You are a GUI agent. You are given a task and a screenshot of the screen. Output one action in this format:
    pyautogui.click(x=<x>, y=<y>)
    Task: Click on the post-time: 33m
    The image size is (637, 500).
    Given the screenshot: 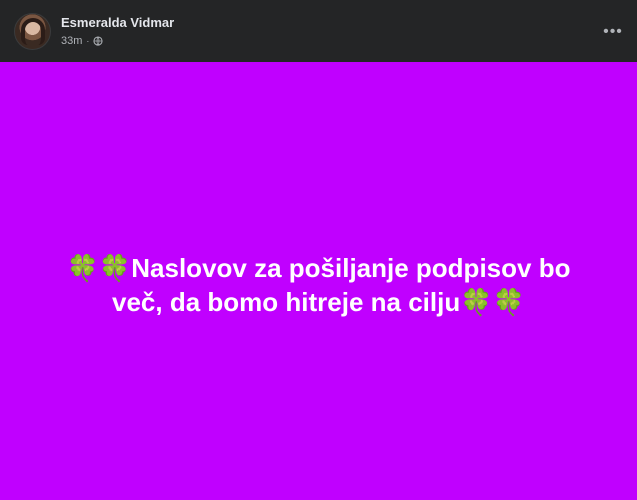 What is the action you would take?
    pyautogui.click(x=71, y=41)
    